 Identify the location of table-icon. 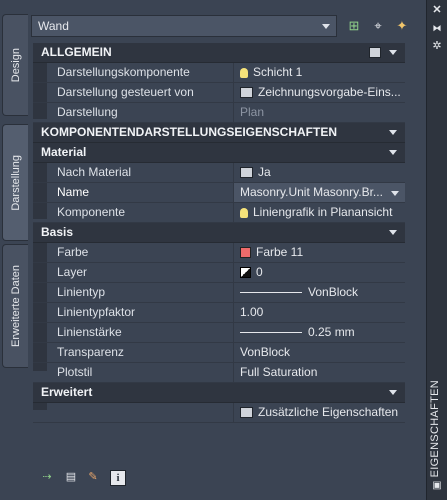
(375, 52).